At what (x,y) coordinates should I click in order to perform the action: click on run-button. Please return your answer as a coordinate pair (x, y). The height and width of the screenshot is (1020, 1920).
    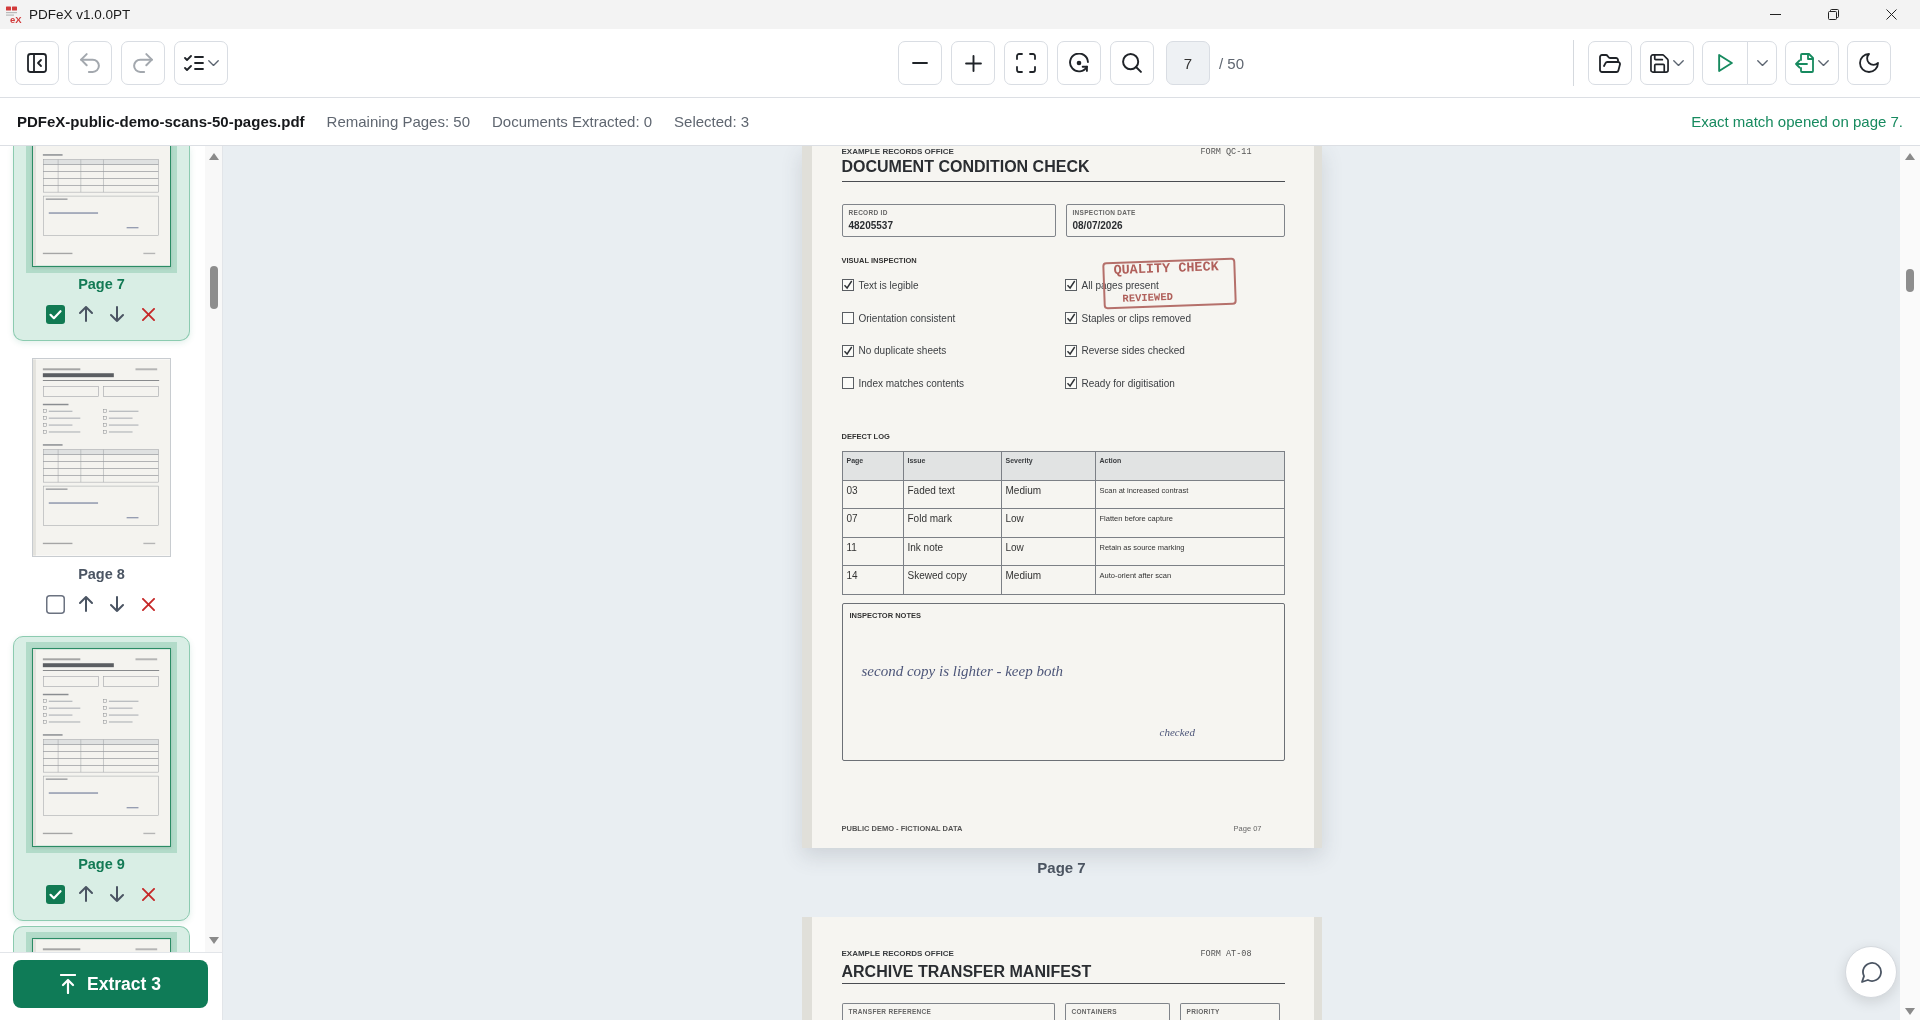
    Looking at the image, I should click on (1725, 63).